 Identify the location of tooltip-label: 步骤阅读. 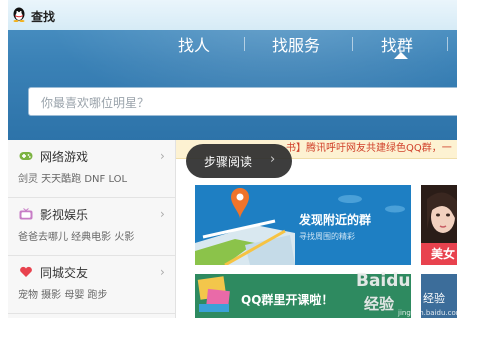
(228, 162).